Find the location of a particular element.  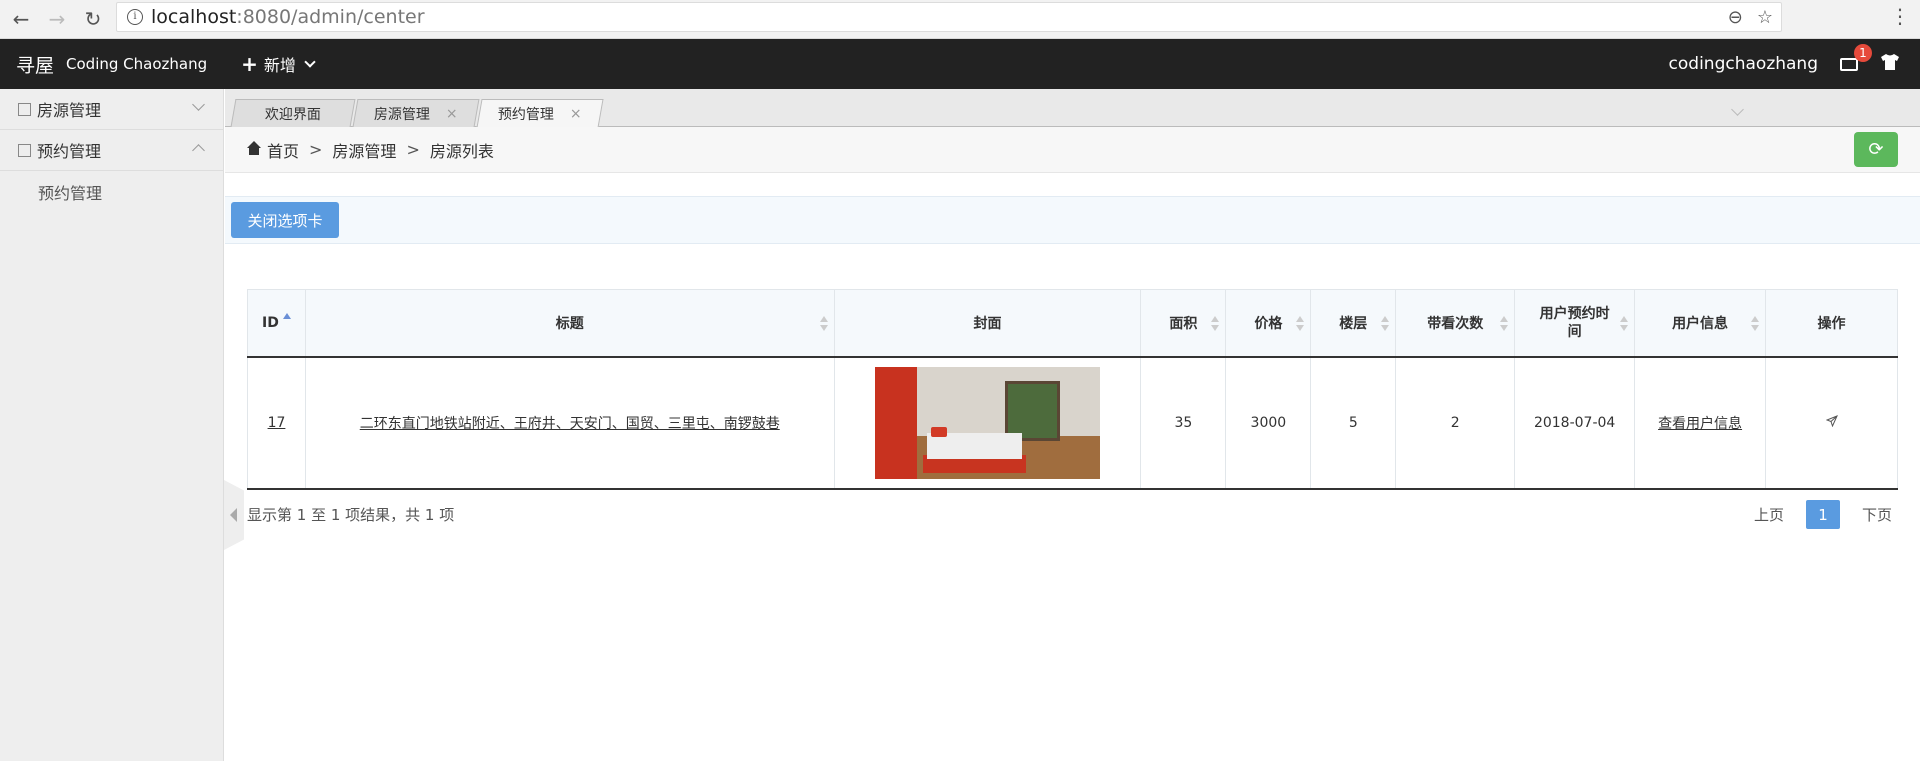

table-header-row: ID 标题 封面 面积 价格 楼层 带看次数 用户预约时间 用户信息 操作 is located at coordinates (1072, 323).